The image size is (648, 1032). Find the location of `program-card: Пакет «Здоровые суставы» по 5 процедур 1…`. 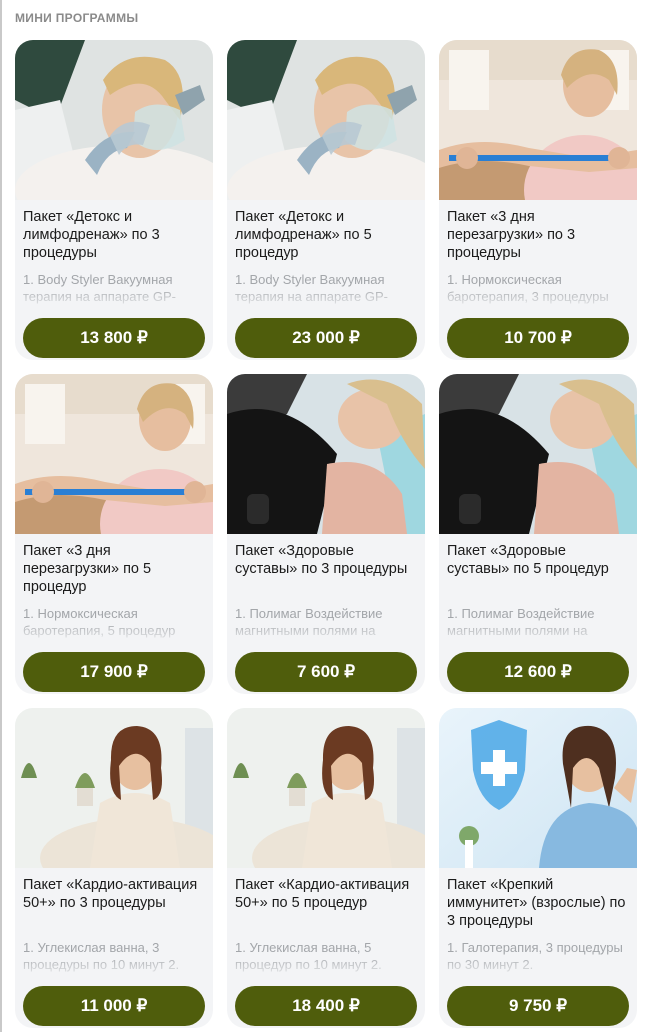

program-card: Пакет «Здоровые суставы» по 5 процедур 1… is located at coordinates (538, 534).